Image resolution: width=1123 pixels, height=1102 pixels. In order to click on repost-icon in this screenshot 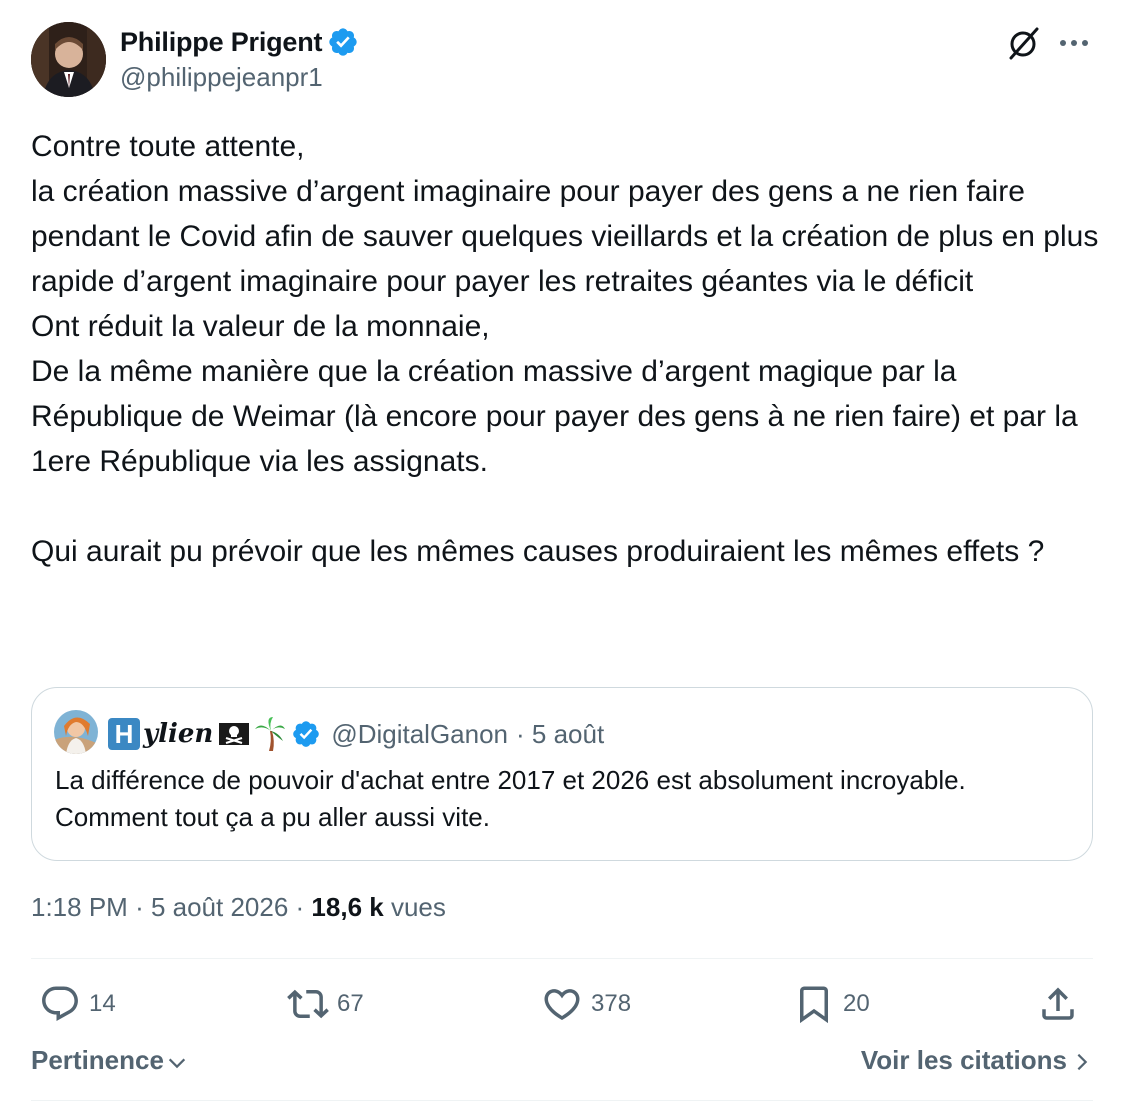, I will do `click(308, 1004)`.